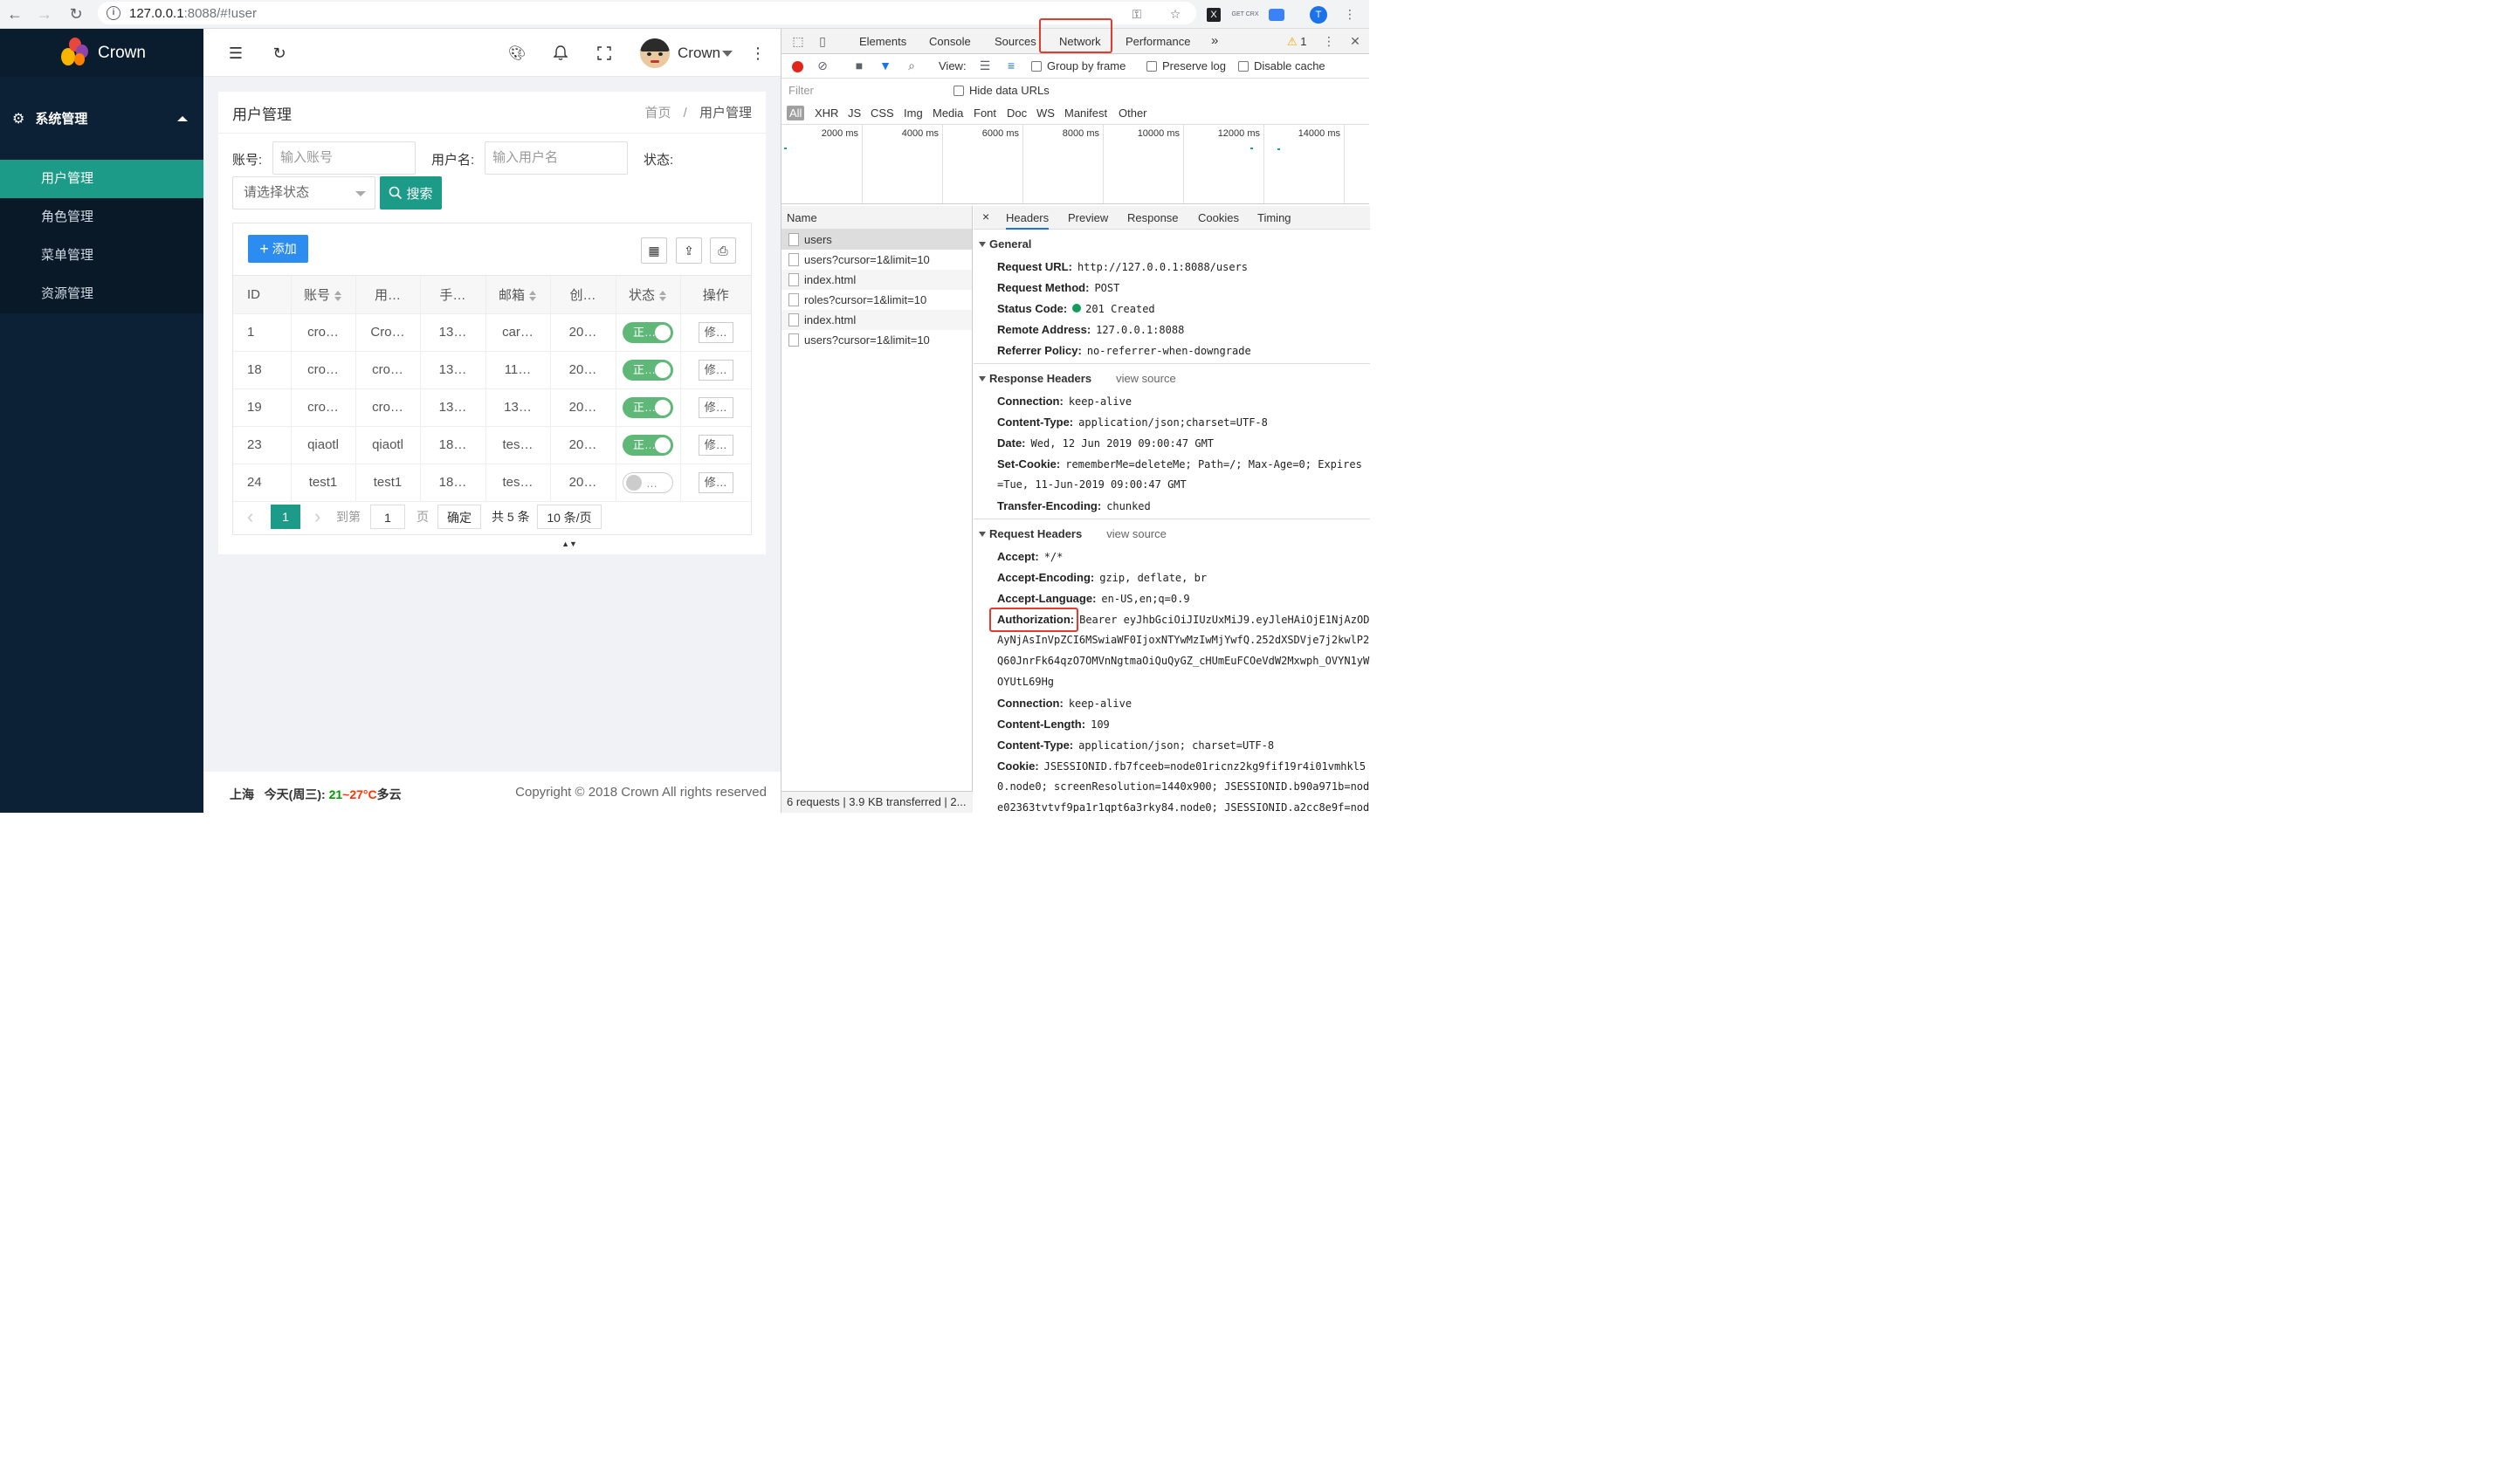 The height and width of the screenshot is (1484, 2499). What do you see at coordinates (1175, 14) in the screenshot?
I see `star-icon: ☆` at bounding box center [1175, 14].